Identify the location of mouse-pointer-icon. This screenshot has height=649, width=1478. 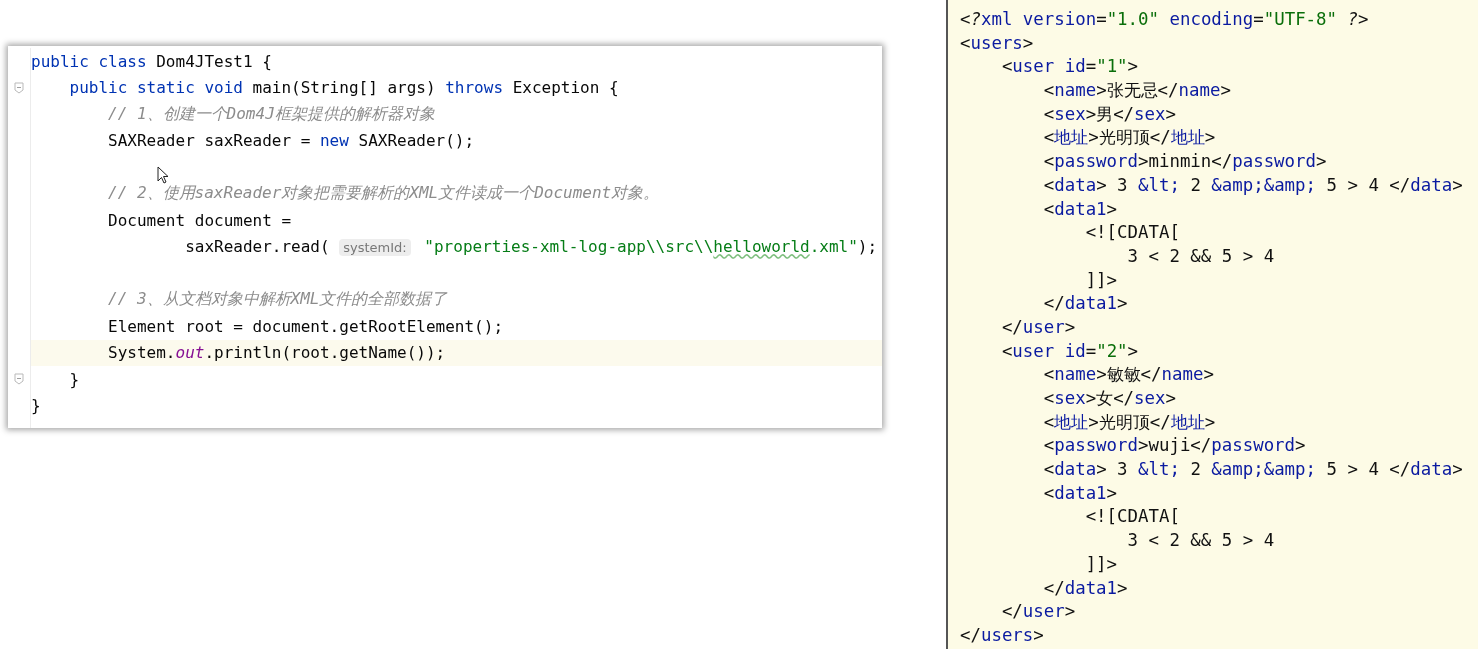
(163, 175).